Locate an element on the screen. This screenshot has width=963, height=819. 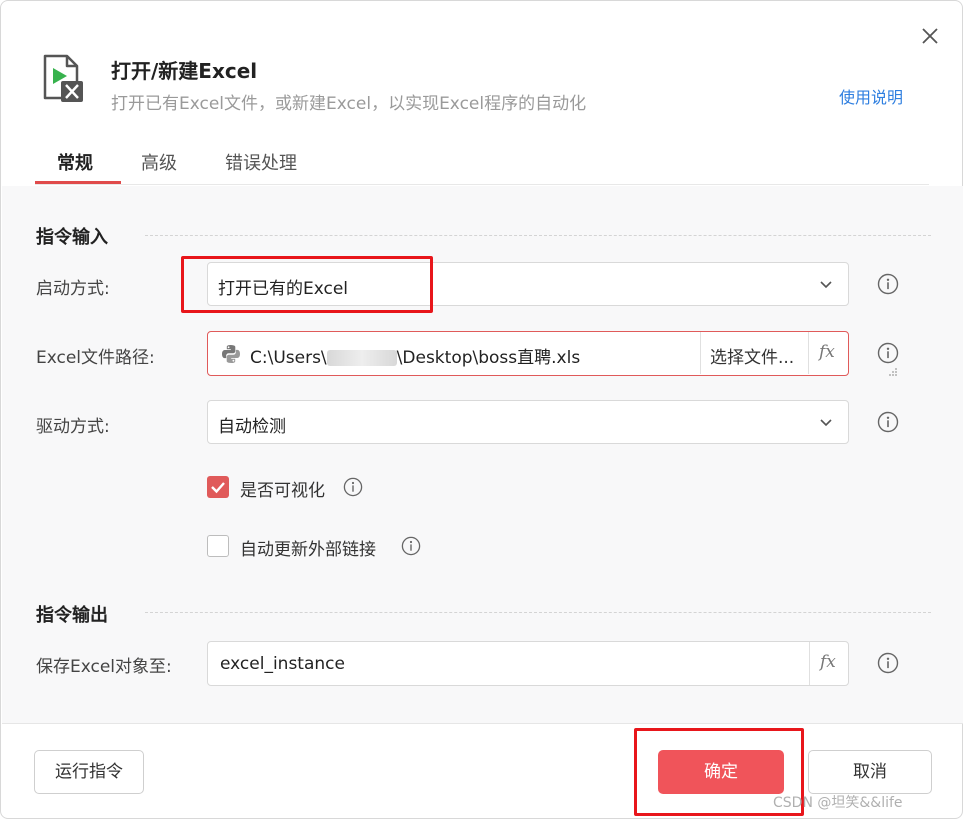
save-to-field: fx is located at coordinates (528, 663).